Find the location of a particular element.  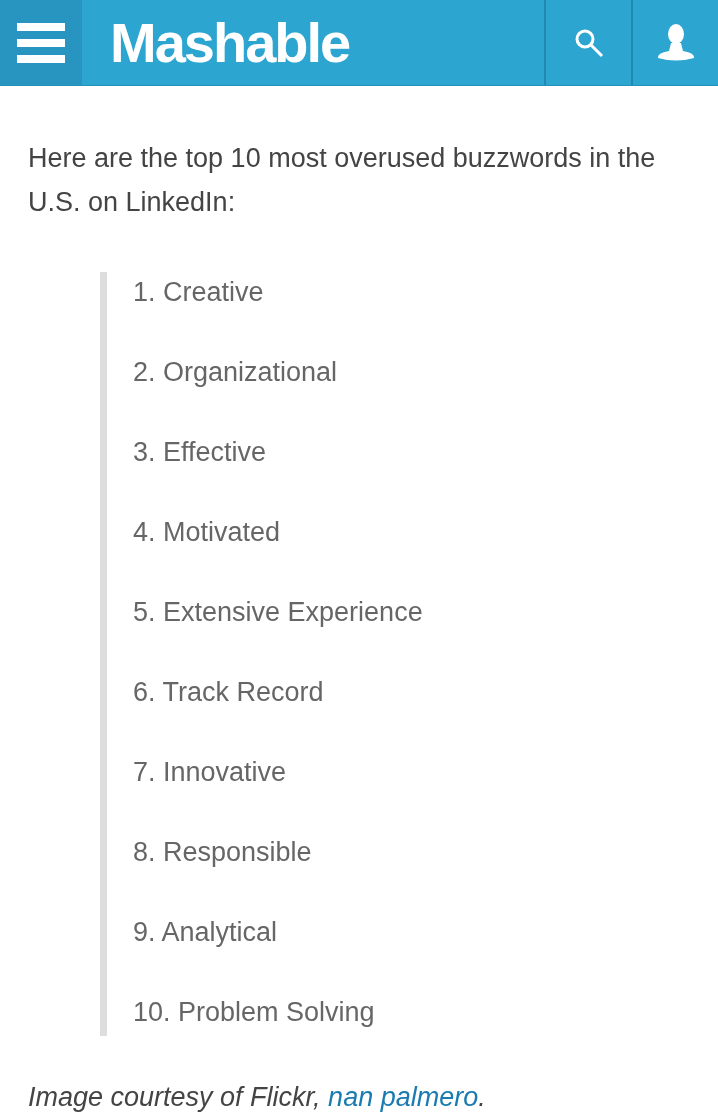

photographer-link: nan palmero is located at coordinates (403, 1097).